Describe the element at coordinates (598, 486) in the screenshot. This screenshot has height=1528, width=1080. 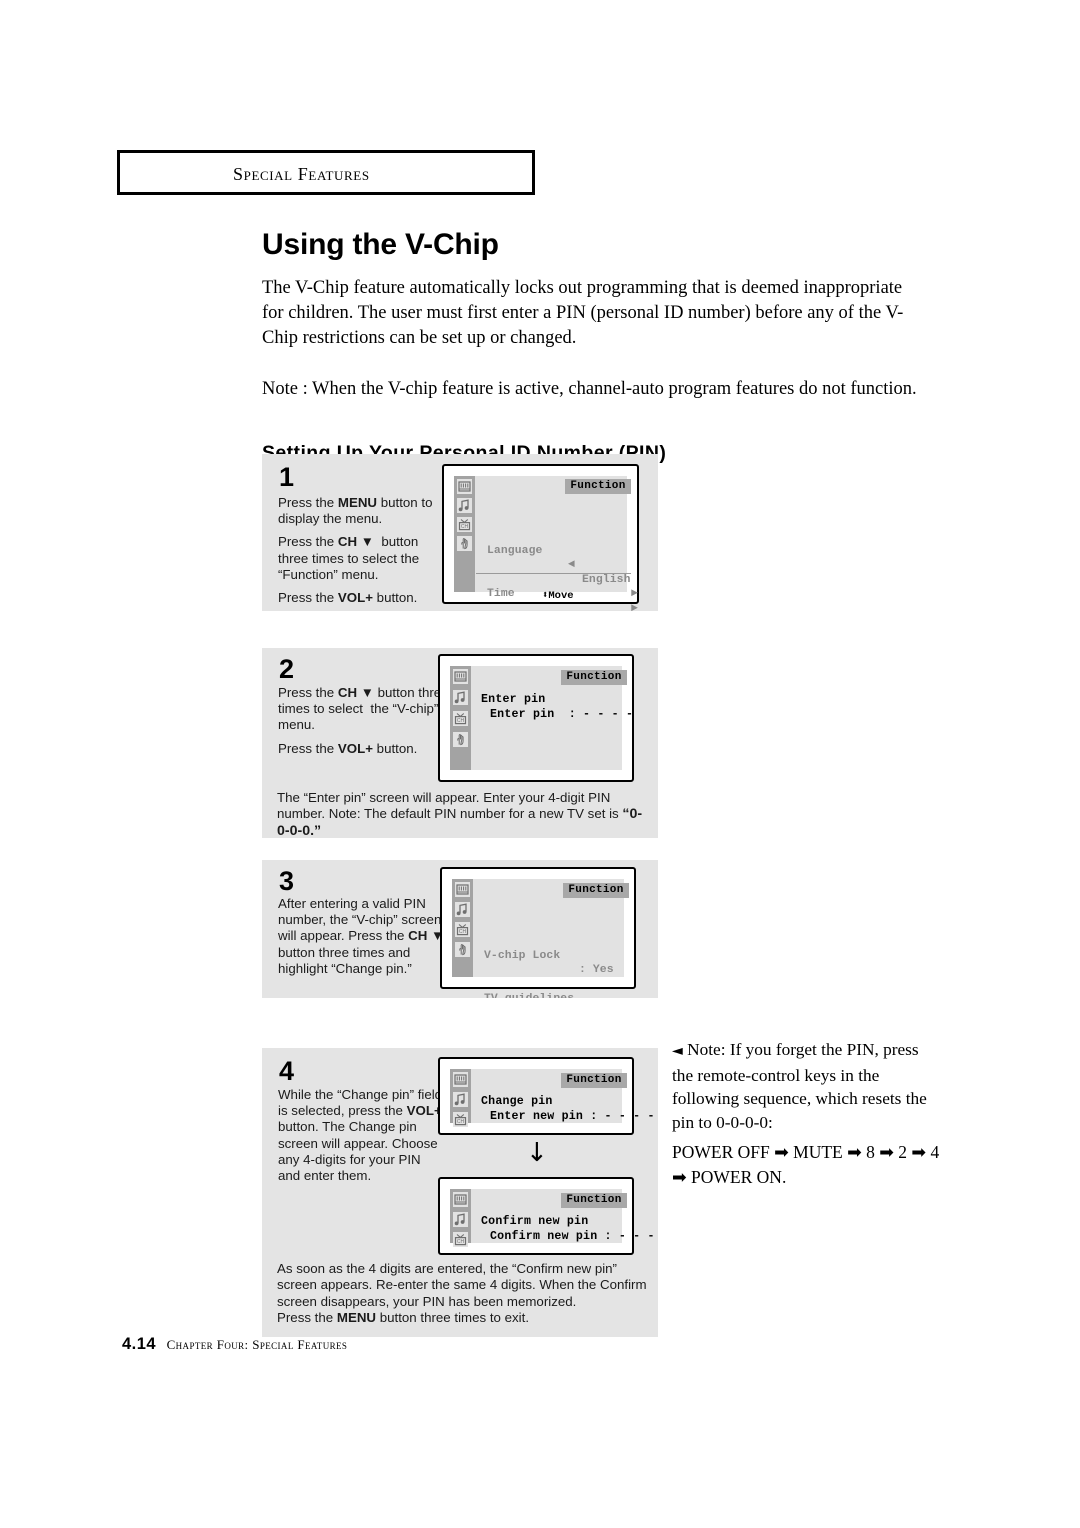
I see `tv-title-1: Function` at that location.